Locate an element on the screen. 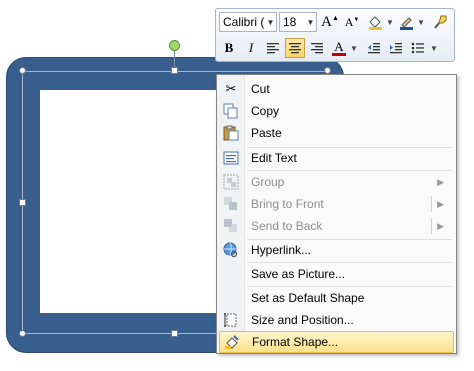  copy-icon is located at coordinates (231, 111).